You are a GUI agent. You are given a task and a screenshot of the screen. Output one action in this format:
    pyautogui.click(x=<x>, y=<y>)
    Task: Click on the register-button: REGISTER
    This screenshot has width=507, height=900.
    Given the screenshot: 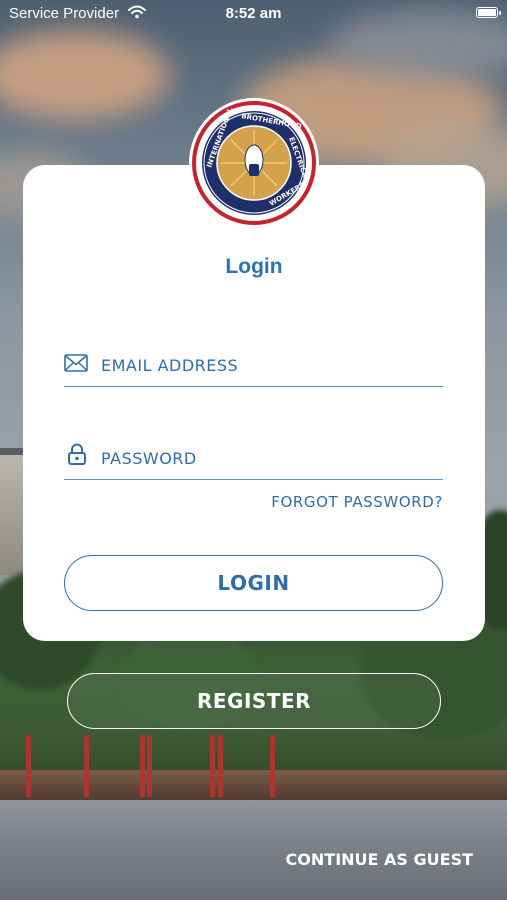 What is the action you would take?
    pyautogui.click(x=254, y=701)
    